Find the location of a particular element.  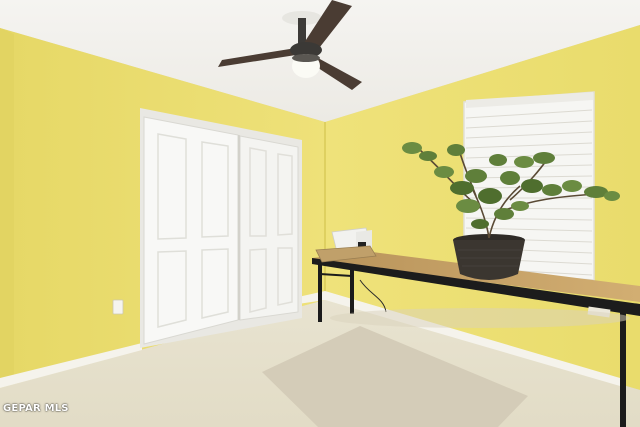

left-corner-wall is located at coordinates (7, 205).